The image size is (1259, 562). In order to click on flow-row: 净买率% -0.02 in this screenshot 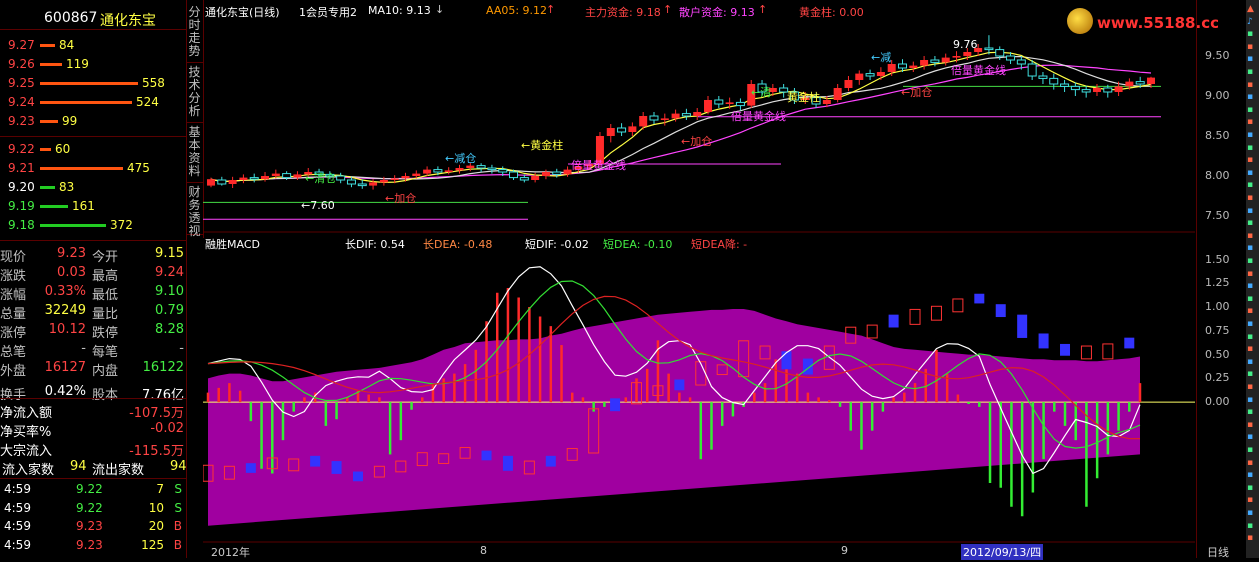, I will do `click(93, 430)`.